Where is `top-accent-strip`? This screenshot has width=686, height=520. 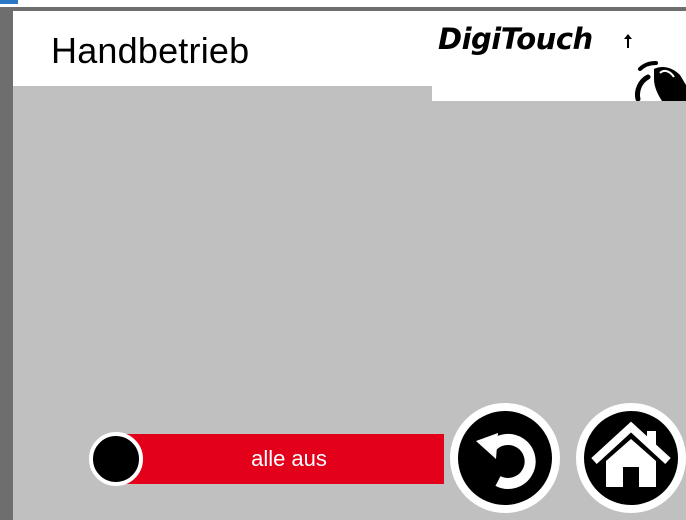
top-accent-strip is located at coordinates (9, 2).